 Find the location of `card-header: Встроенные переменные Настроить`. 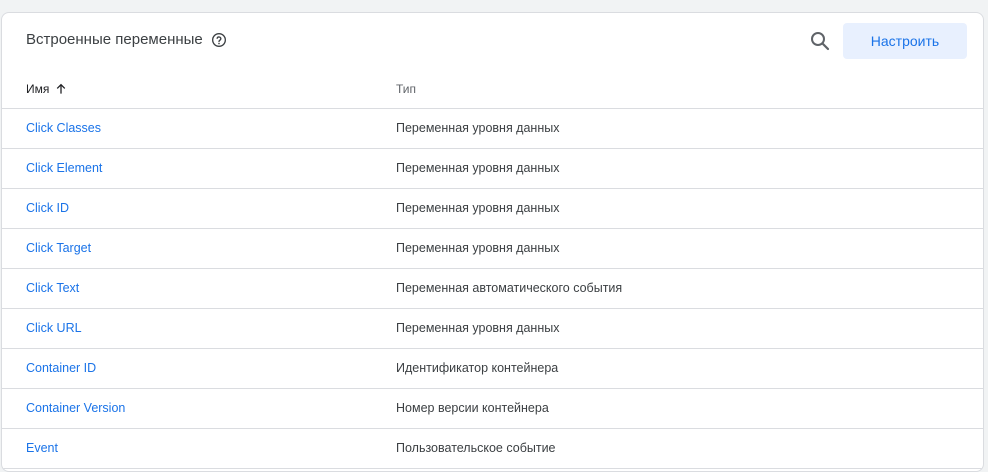

card-header: Встроенные переменные Настроить is located at coordinates (492, 41).